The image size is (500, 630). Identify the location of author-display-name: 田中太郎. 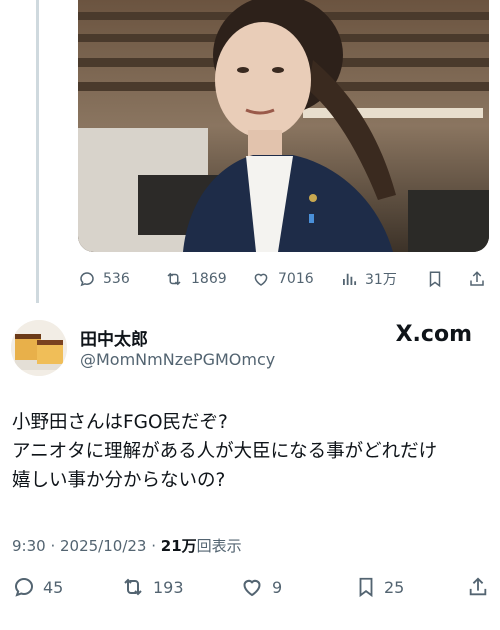
(114, 337).